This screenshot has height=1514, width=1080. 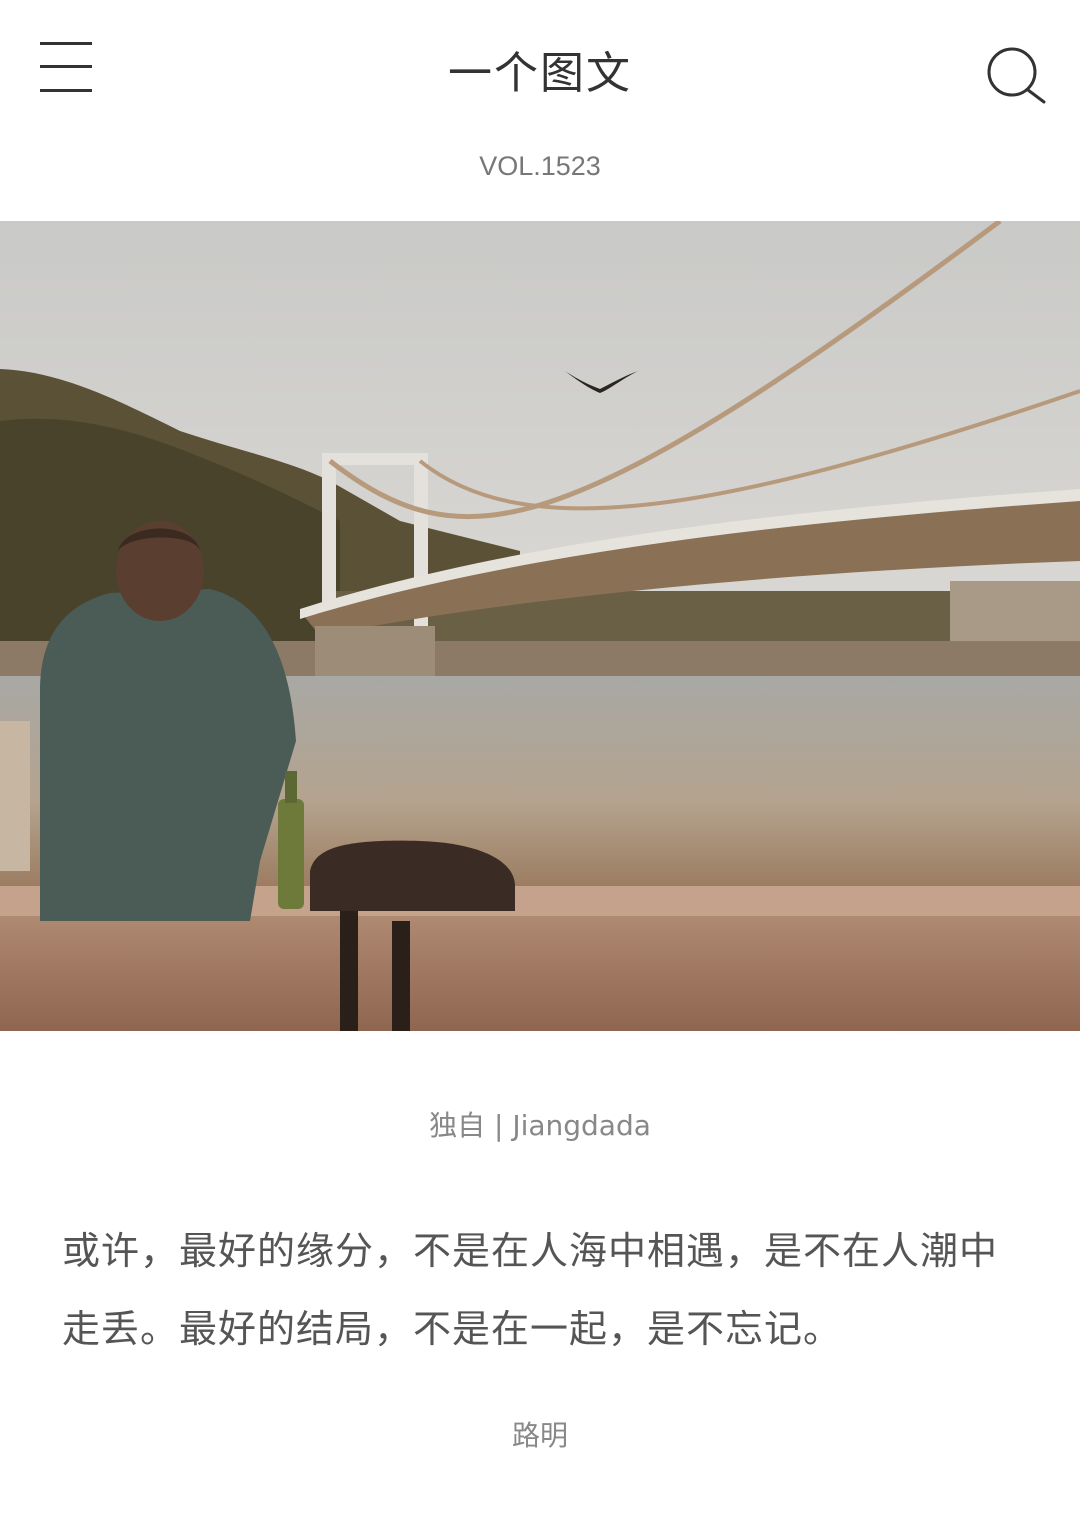 I want to click on quote-author: 路明, so click(x=539, y=1435).